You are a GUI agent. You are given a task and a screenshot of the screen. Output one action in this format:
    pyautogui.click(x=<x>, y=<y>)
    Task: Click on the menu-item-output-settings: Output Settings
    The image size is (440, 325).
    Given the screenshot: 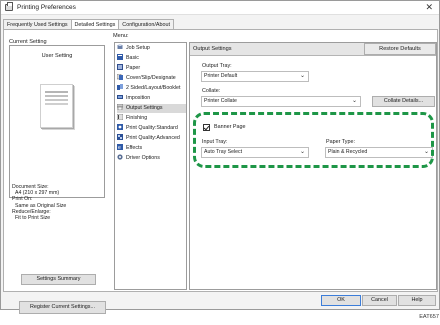 What is the action you would take?
    pyautogui.click(x=151, y=108)
    